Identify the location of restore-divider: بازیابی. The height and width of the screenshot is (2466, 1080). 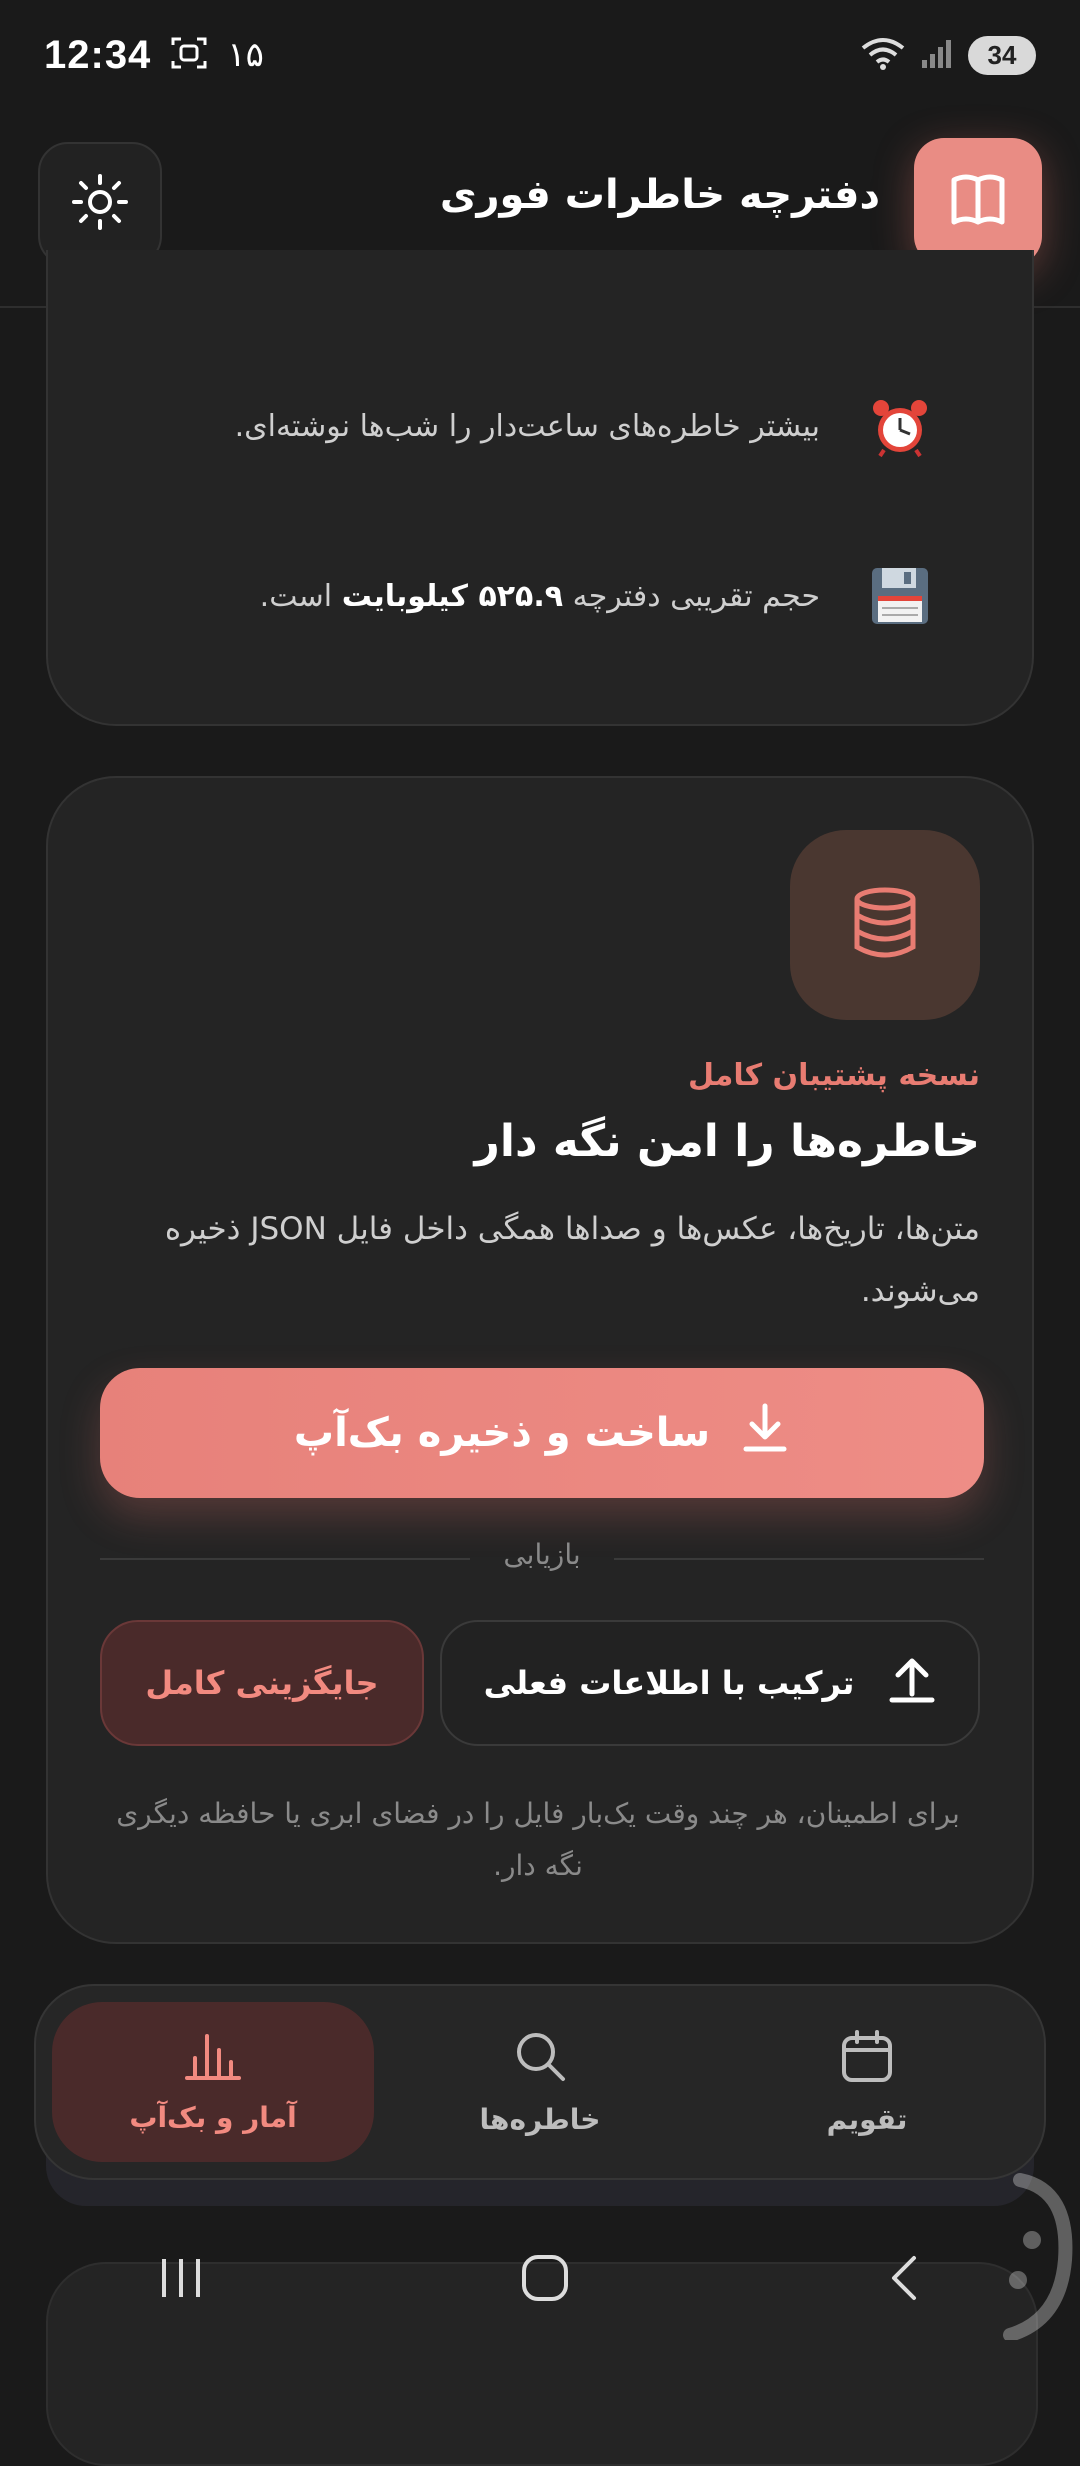
(542, 1558).